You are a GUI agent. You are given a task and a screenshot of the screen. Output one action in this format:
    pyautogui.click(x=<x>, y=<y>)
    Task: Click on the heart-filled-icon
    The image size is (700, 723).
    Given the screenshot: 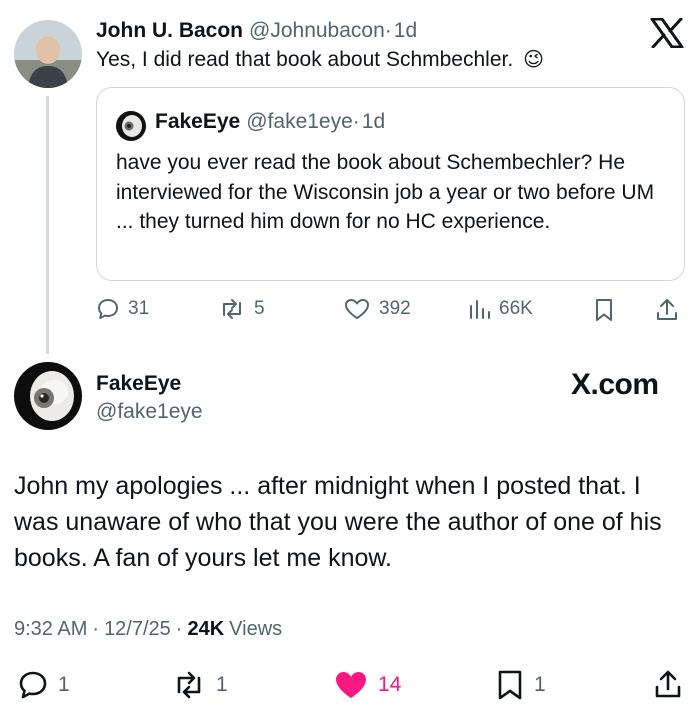 What is the action you would take?
    pyautogui.click(x=351, y=685)
    